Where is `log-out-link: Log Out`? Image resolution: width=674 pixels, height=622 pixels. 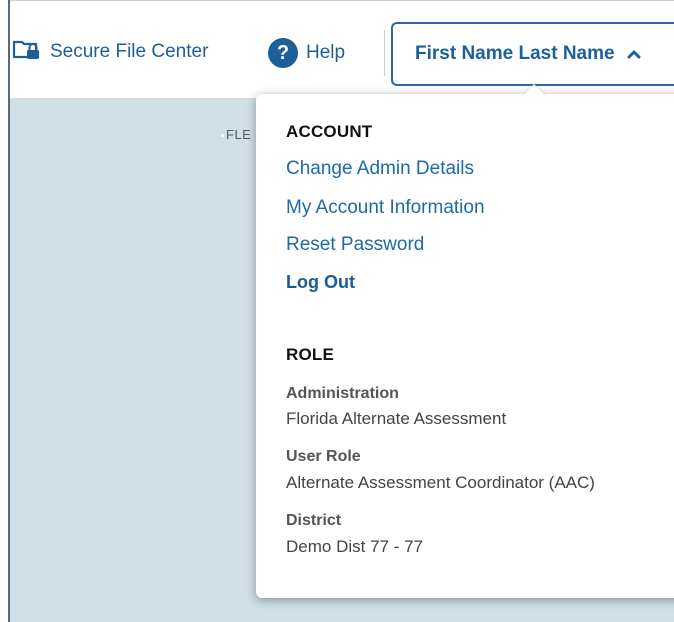
log-out-link: Log Out is located at coordinates (320, 282).